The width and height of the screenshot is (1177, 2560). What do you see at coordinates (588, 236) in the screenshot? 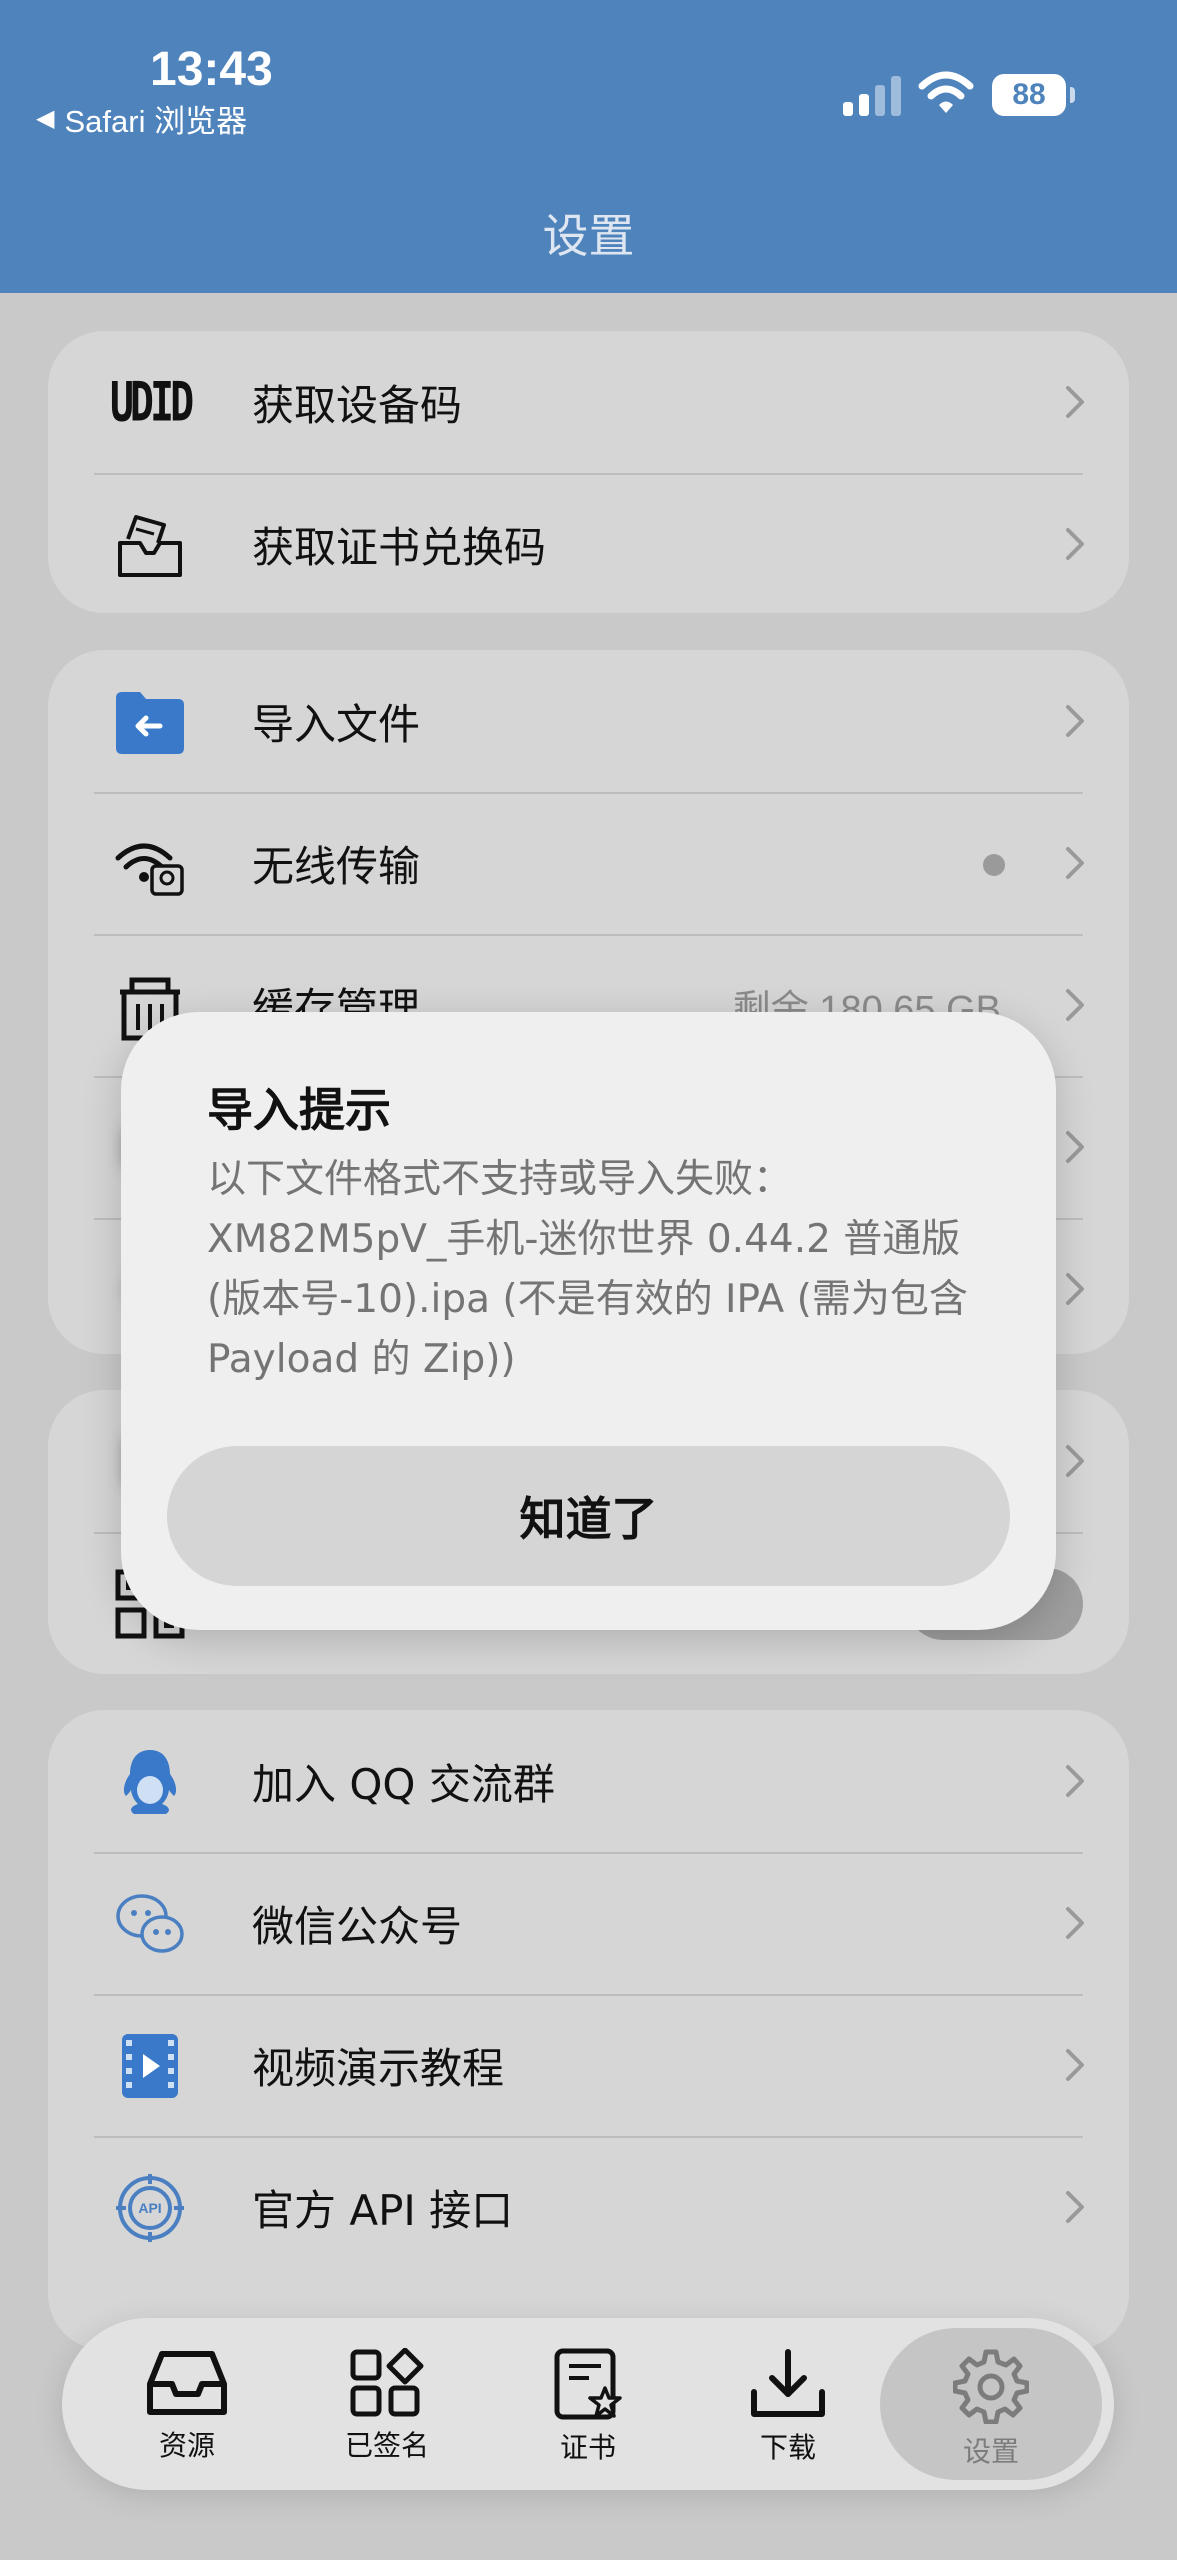
I see `page-title: 设置` at bounding box center [588, 236].